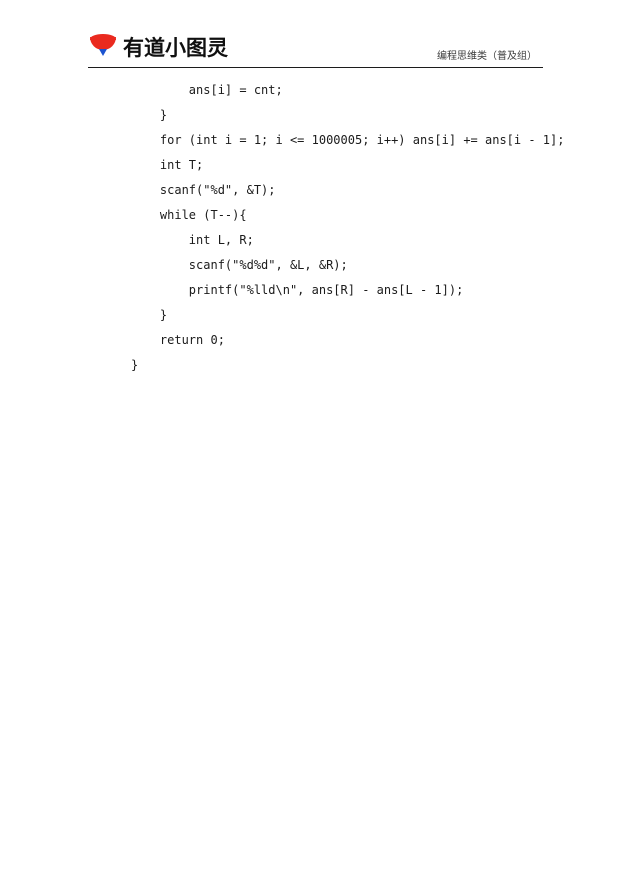 This screenshot has width=630, height=895. What do you see at coordinates (192, 240) in the screenshot?
I see `code-line: int L, R;` at bounding box center [192, 240].